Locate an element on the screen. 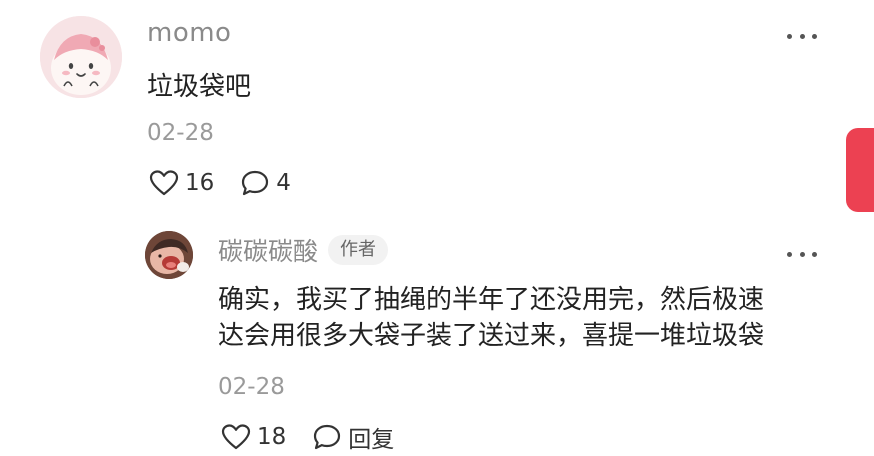 The image size is (874, 456). comment-username: momo is located at coordinates (189, 33).